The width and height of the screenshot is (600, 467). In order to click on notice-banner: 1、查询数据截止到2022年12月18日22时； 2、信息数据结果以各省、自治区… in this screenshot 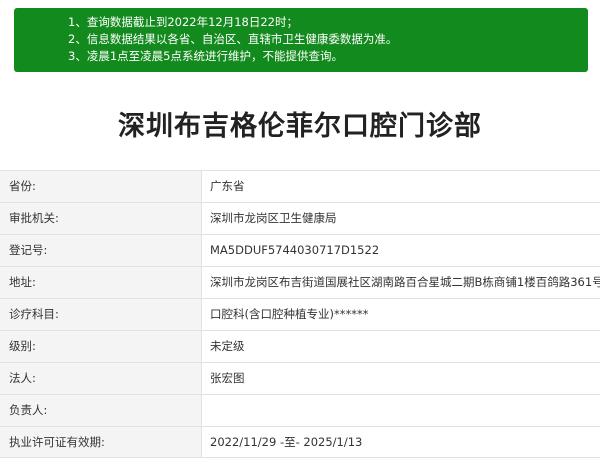, I will do `click(301, 40)`.